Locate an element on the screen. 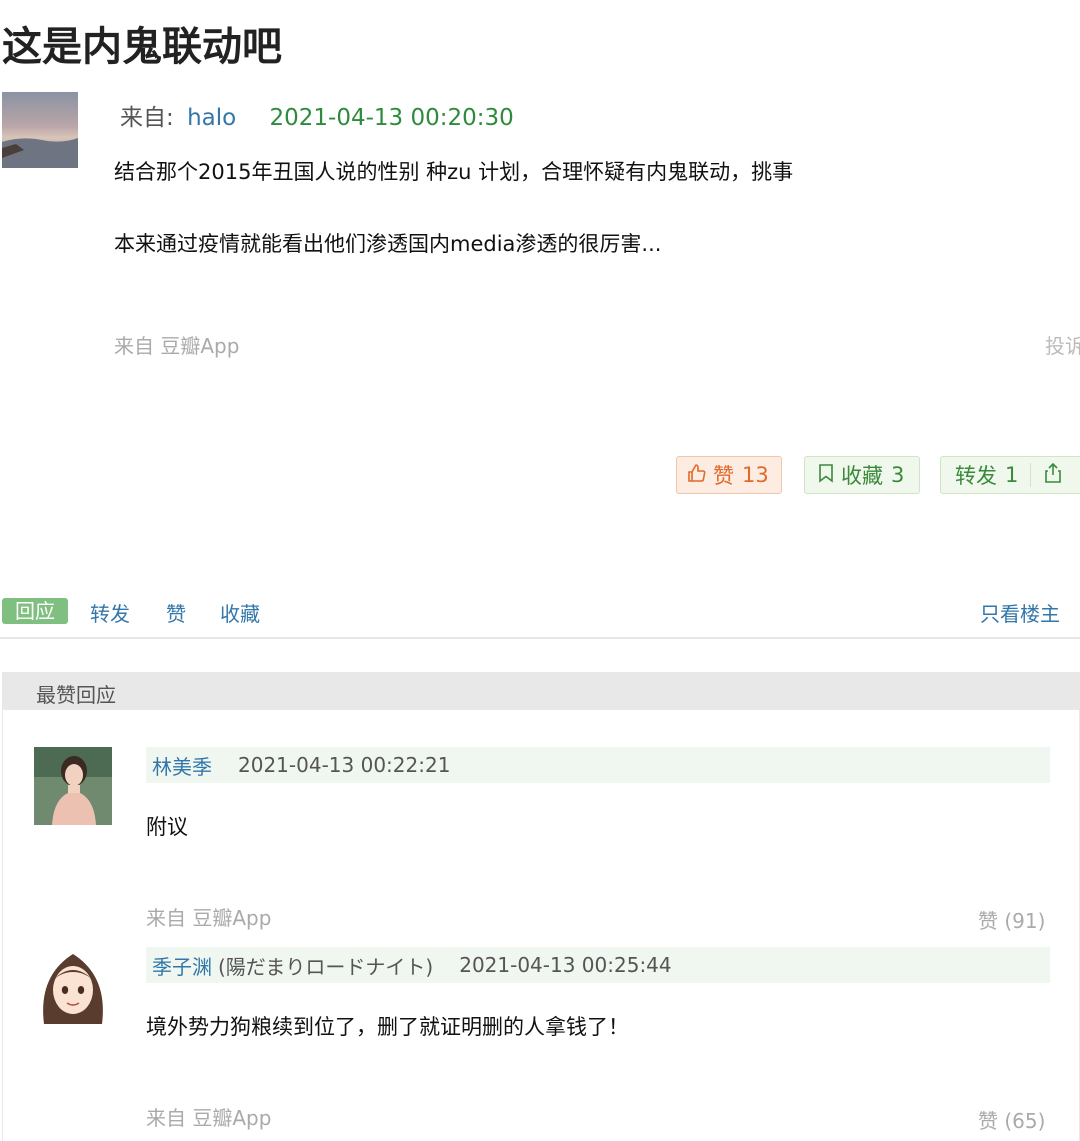 This screenshot has height=1141, width=1080. tab-like: 赞 is located at coordinates (176, 612).